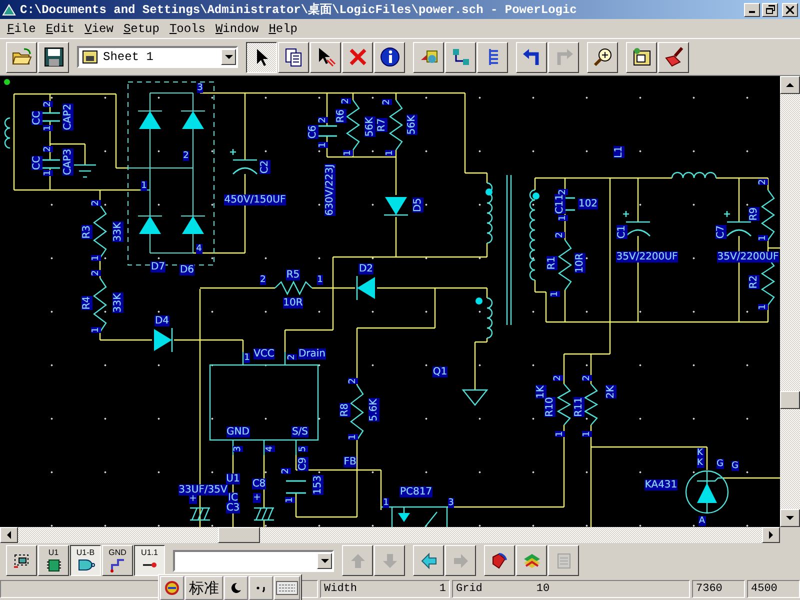  What do you see at coordinates (187, 270) in the screenshot?
I see `part-label: D6` at bounding box center [187, 270].